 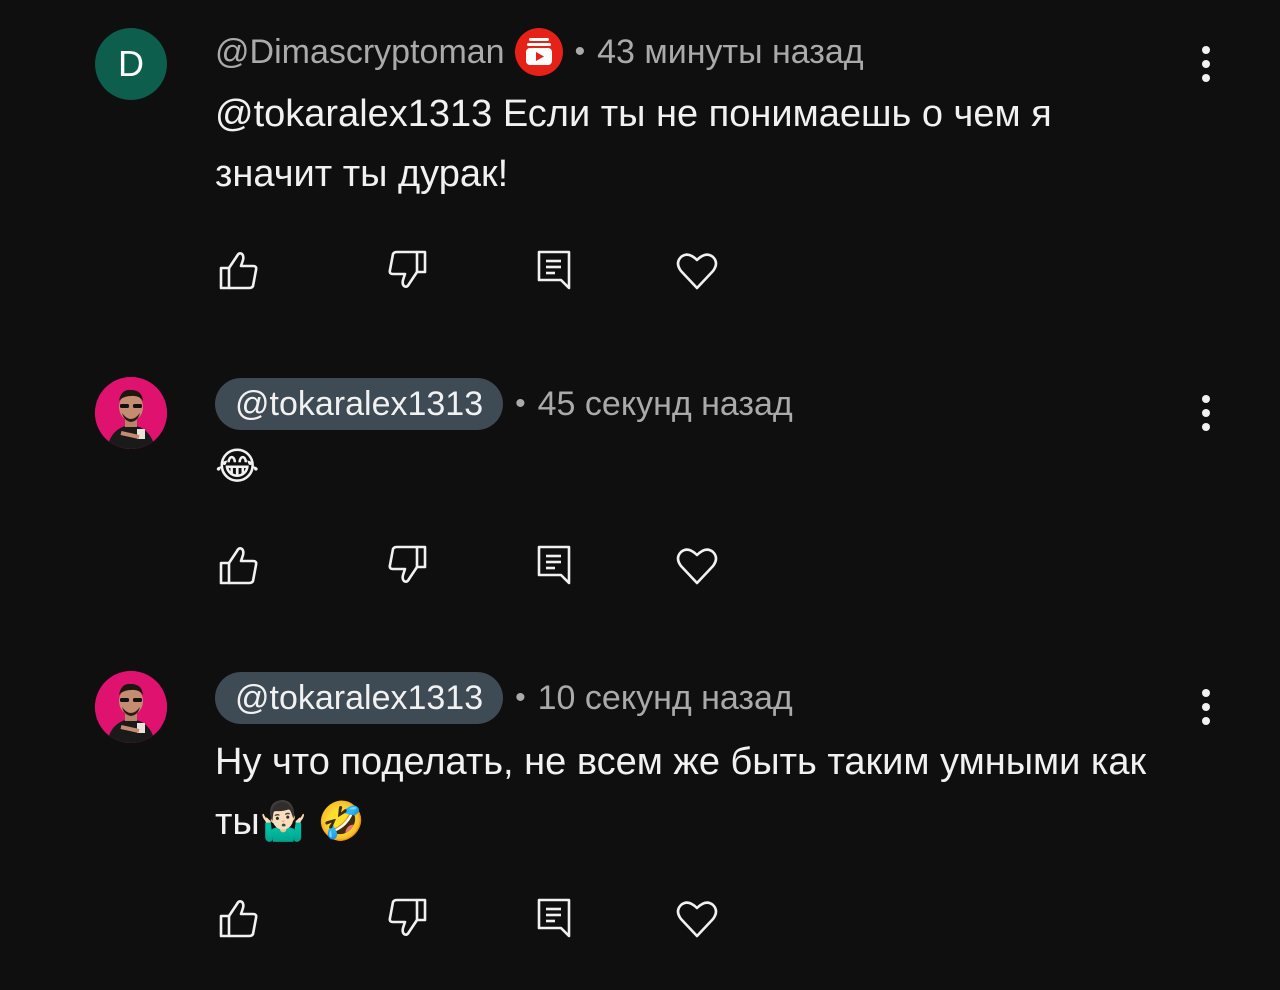 I want to click on comment-header: @tokaralex1313 • 10 секунд назад, so click(x=504, y=698).